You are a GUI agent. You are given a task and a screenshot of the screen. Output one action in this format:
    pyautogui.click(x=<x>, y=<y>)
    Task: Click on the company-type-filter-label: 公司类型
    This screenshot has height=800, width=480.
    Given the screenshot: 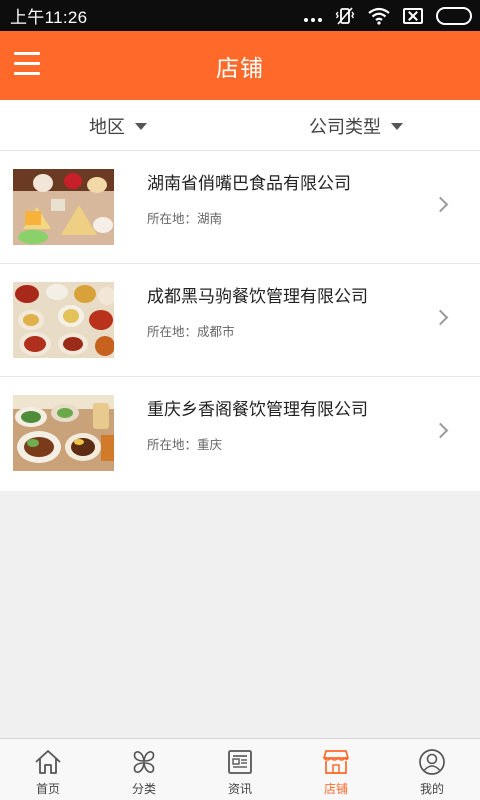 What is the action you would take?
    pyautogui.click(x=345, y=127)
    